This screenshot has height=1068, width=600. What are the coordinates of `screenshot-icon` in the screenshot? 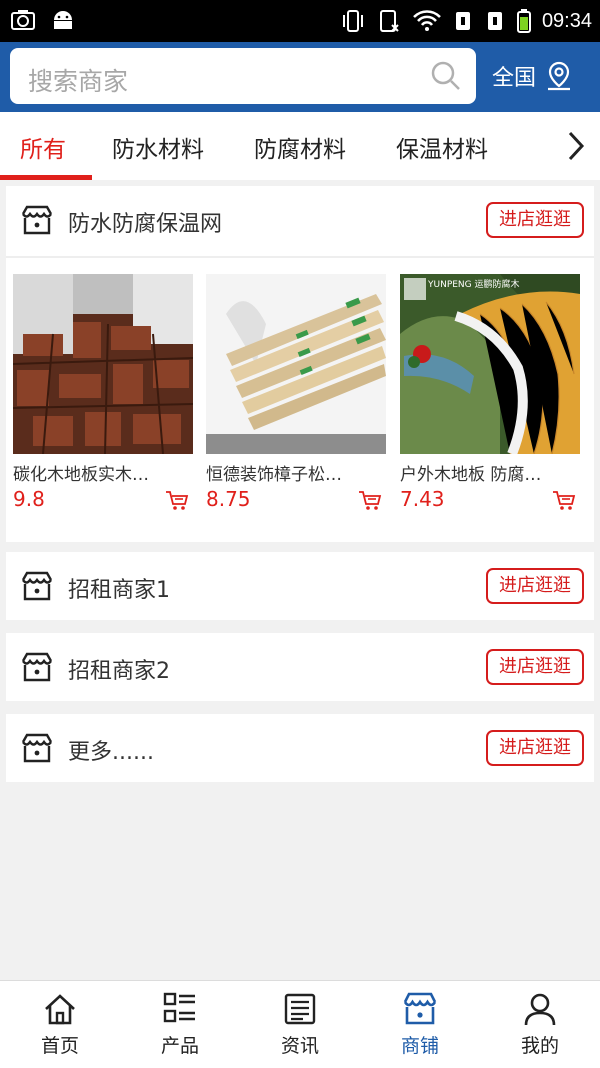 It's located at (23, 20).